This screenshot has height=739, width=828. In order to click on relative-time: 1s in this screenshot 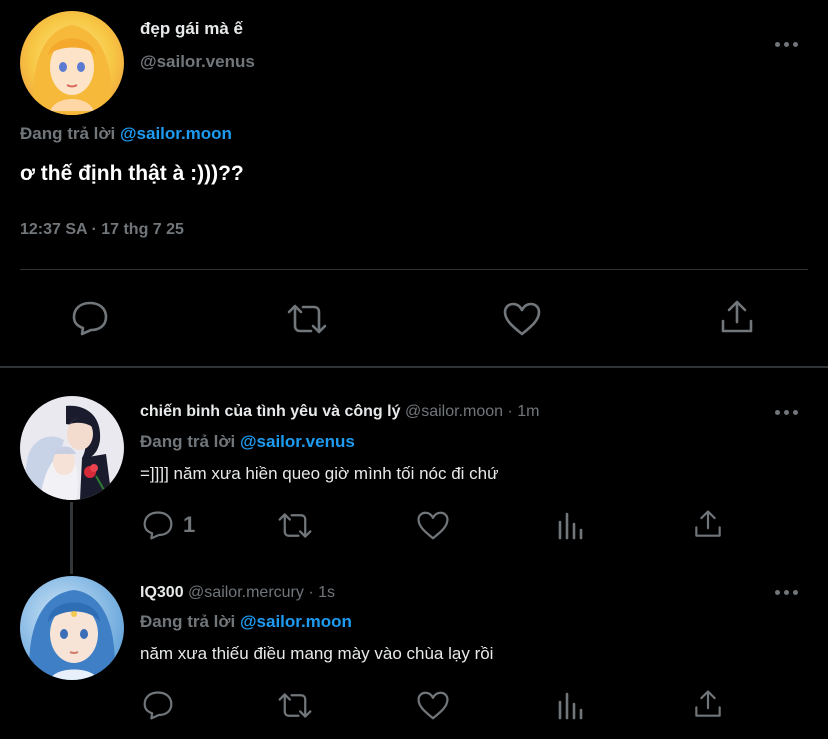, I will do `click(326, 592)`.